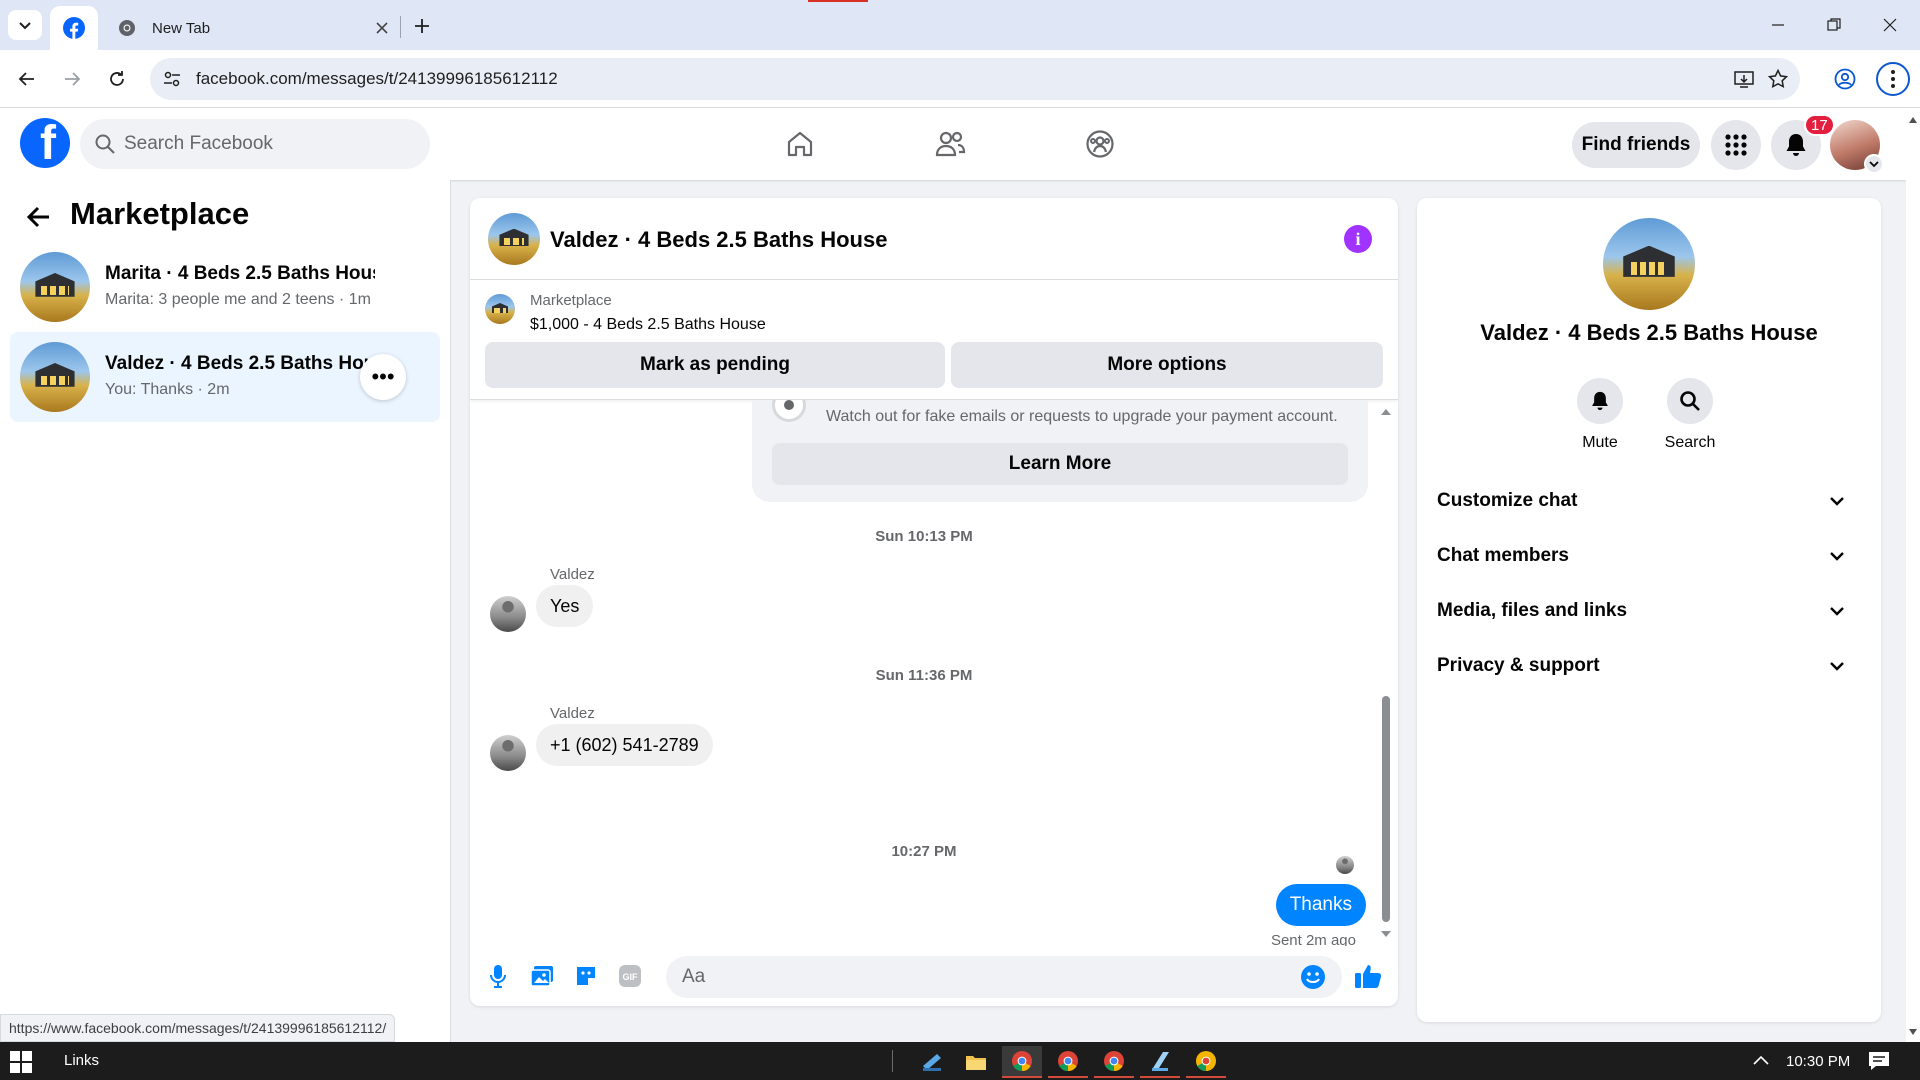 The width and height of the screenshot is (1920, 1080). Describe the element at coordinates (1060, 464) in the screenshot. I see `learn-more-button: Learn More` at that location.